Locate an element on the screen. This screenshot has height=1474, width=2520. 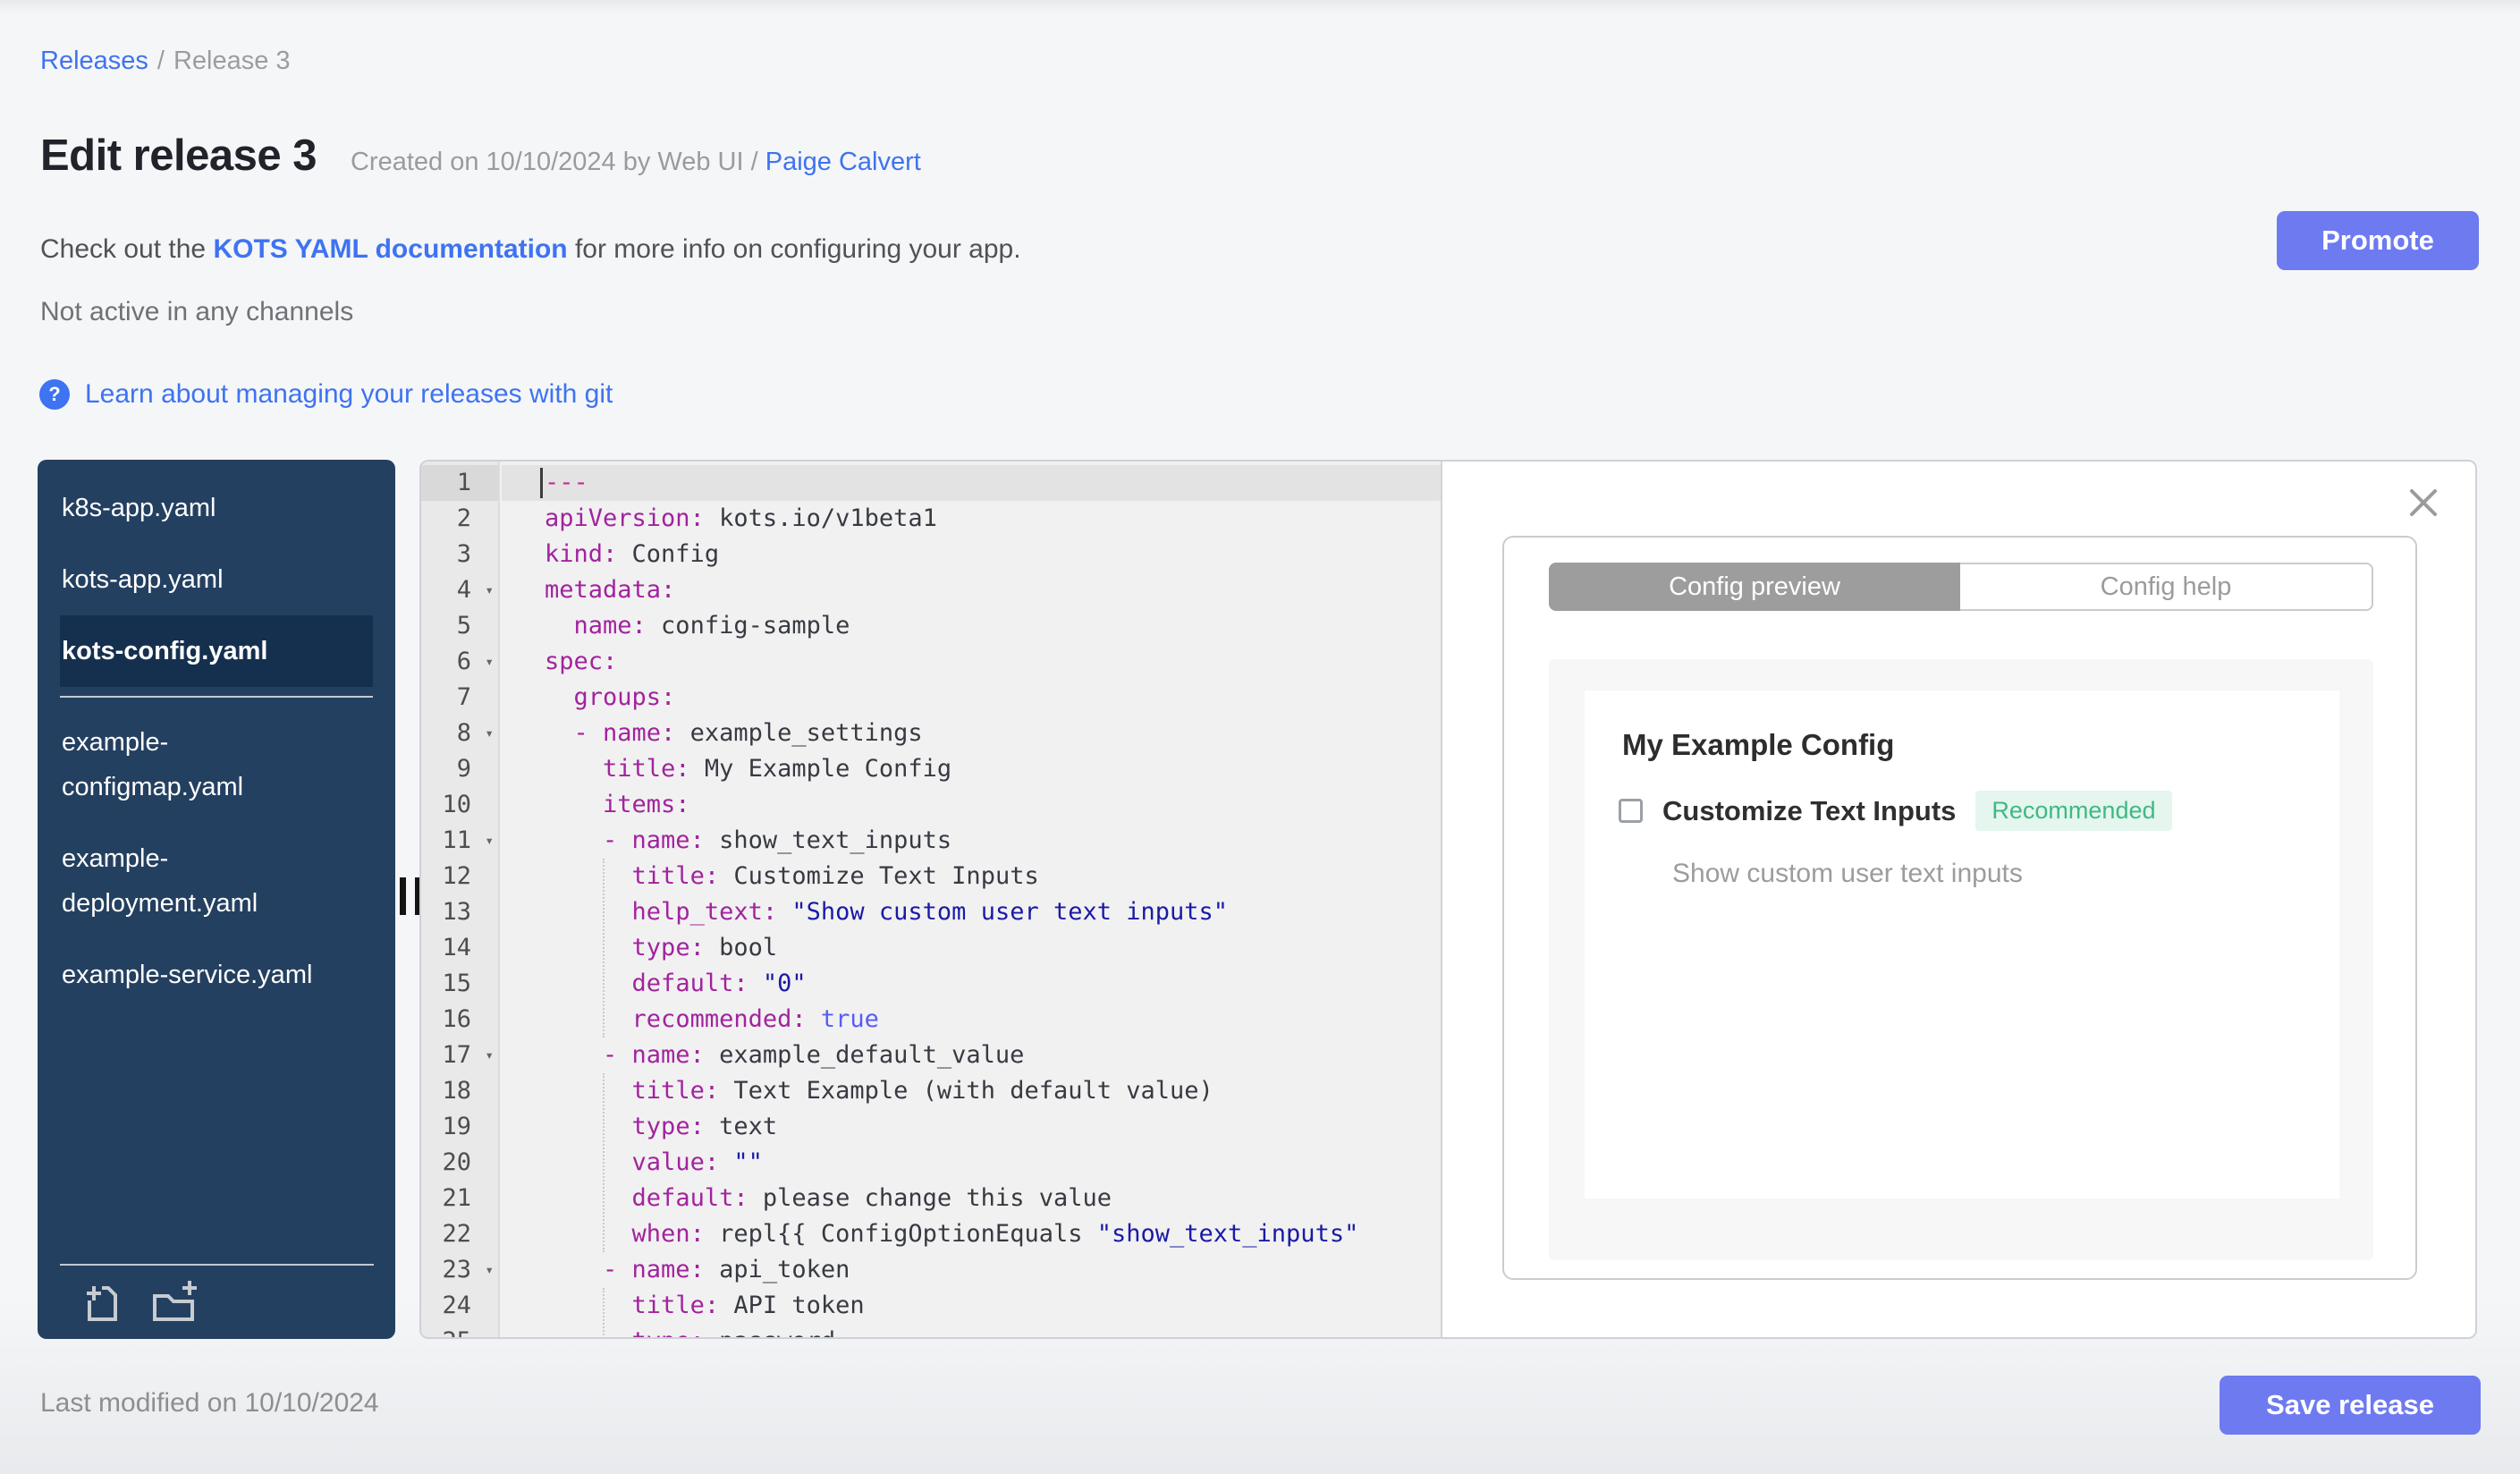
line-number: 5 is located at coordinates (463, 626).